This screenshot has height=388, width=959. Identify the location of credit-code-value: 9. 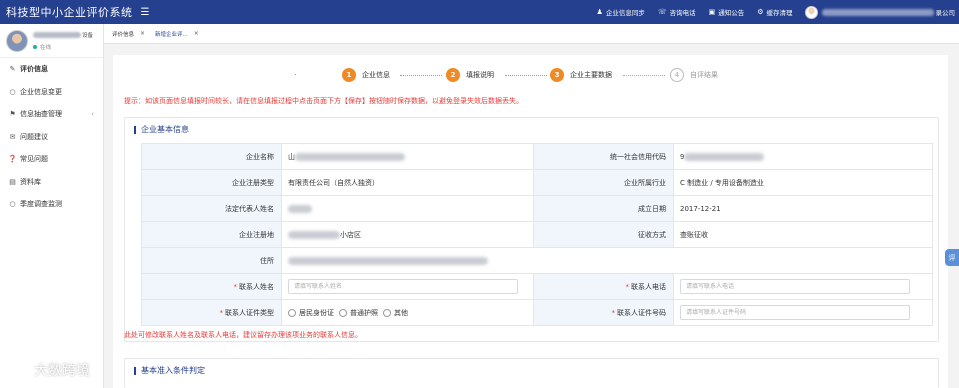
(803, 156).